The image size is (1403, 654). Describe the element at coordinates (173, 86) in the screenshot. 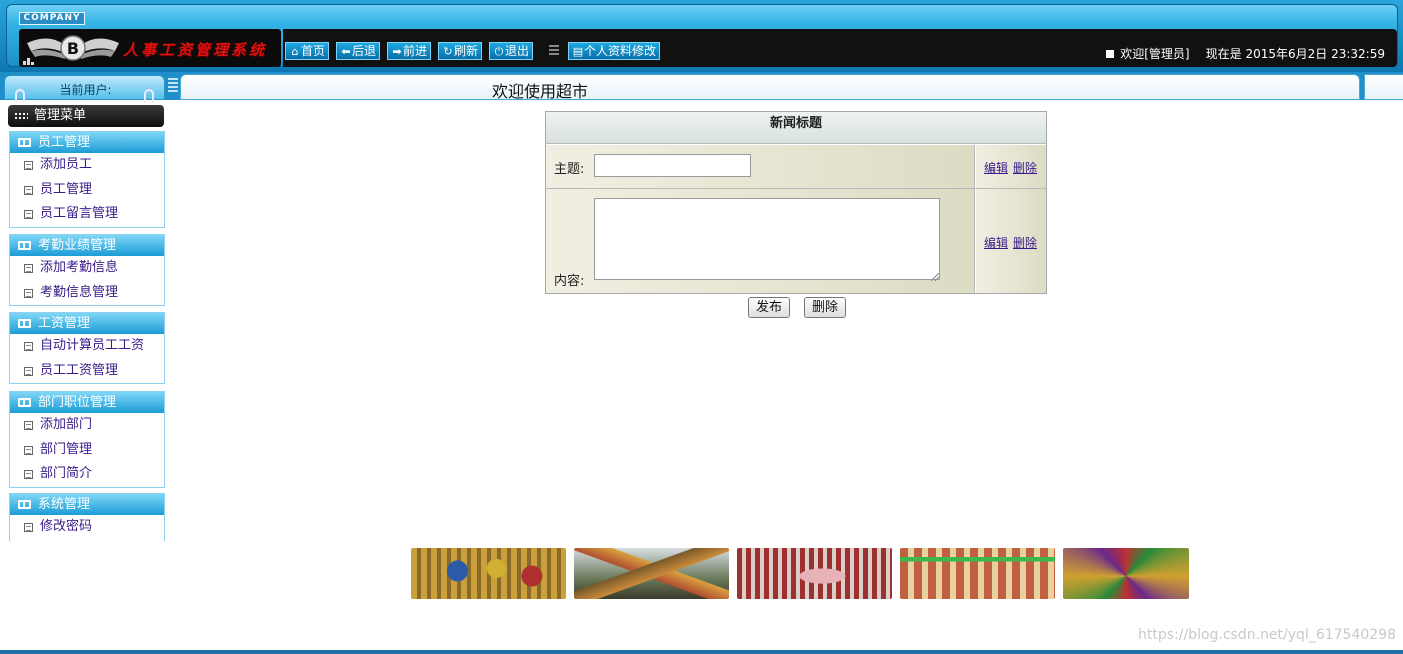

I see `splitter-grip` at that location.